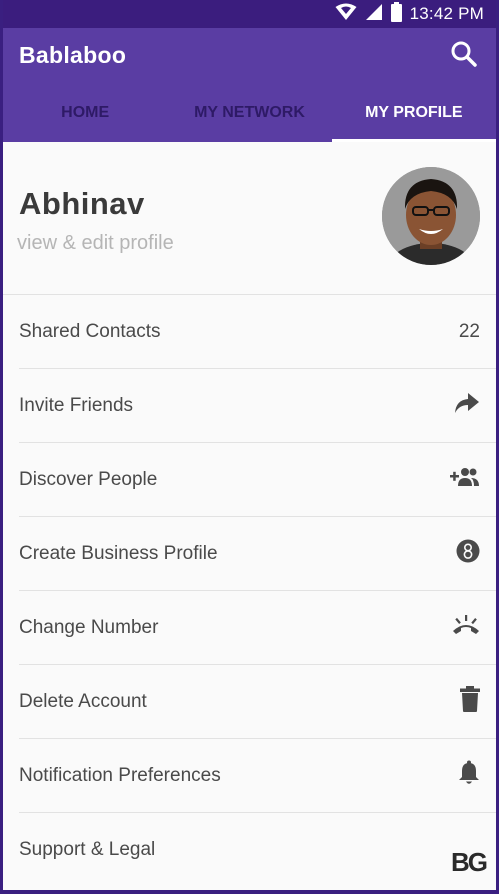 The width and height of the screenshot is (499, 894). I want to click on menu-item-label: Create Business Profile, so click(118, 553).